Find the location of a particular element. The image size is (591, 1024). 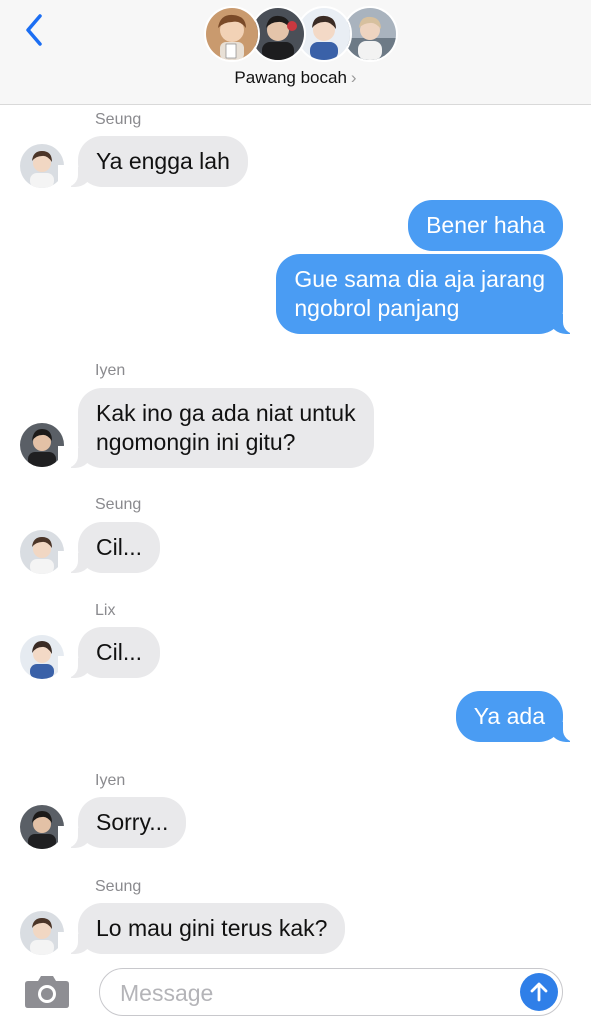

message-bubble: Bener haha is located at coordinates (485, 225).